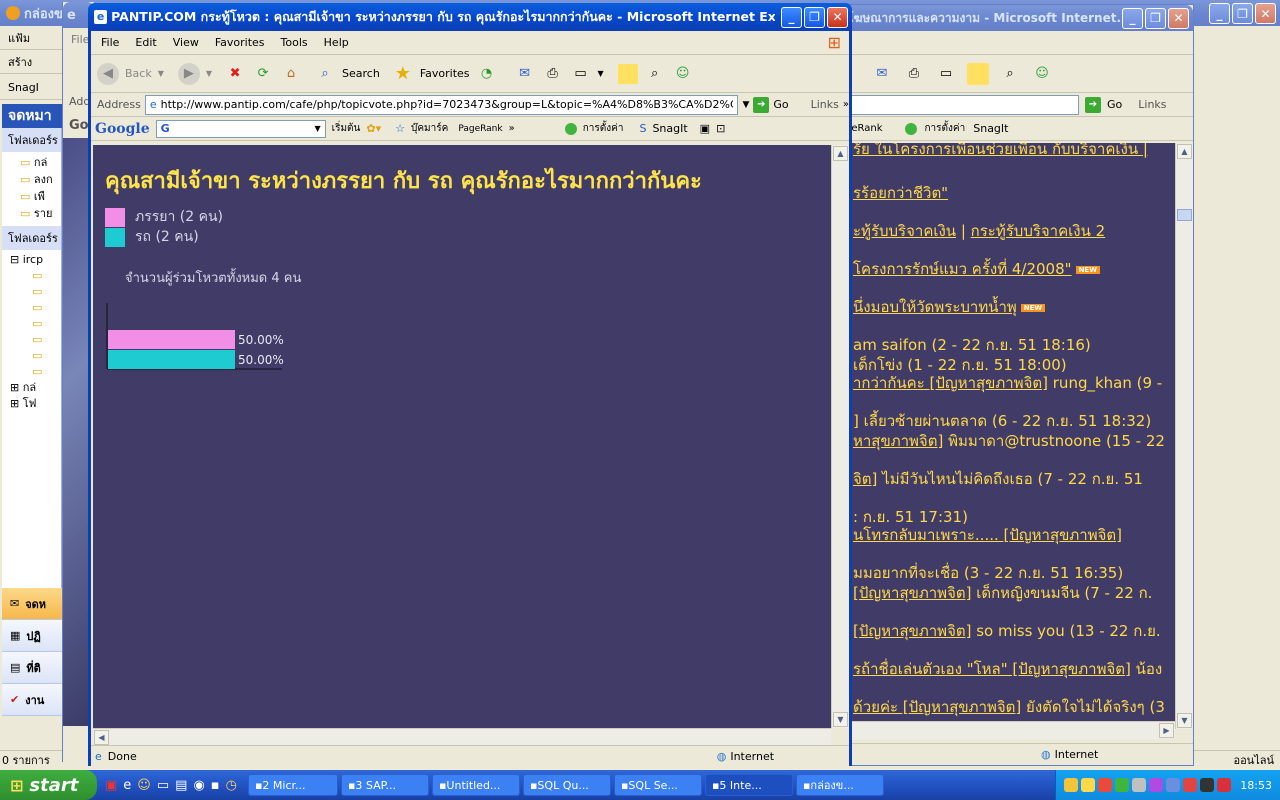  Describe the element at coordinates (1242, 13) in the screenshot. I see `mail-maximize-button: ❐` at that location.